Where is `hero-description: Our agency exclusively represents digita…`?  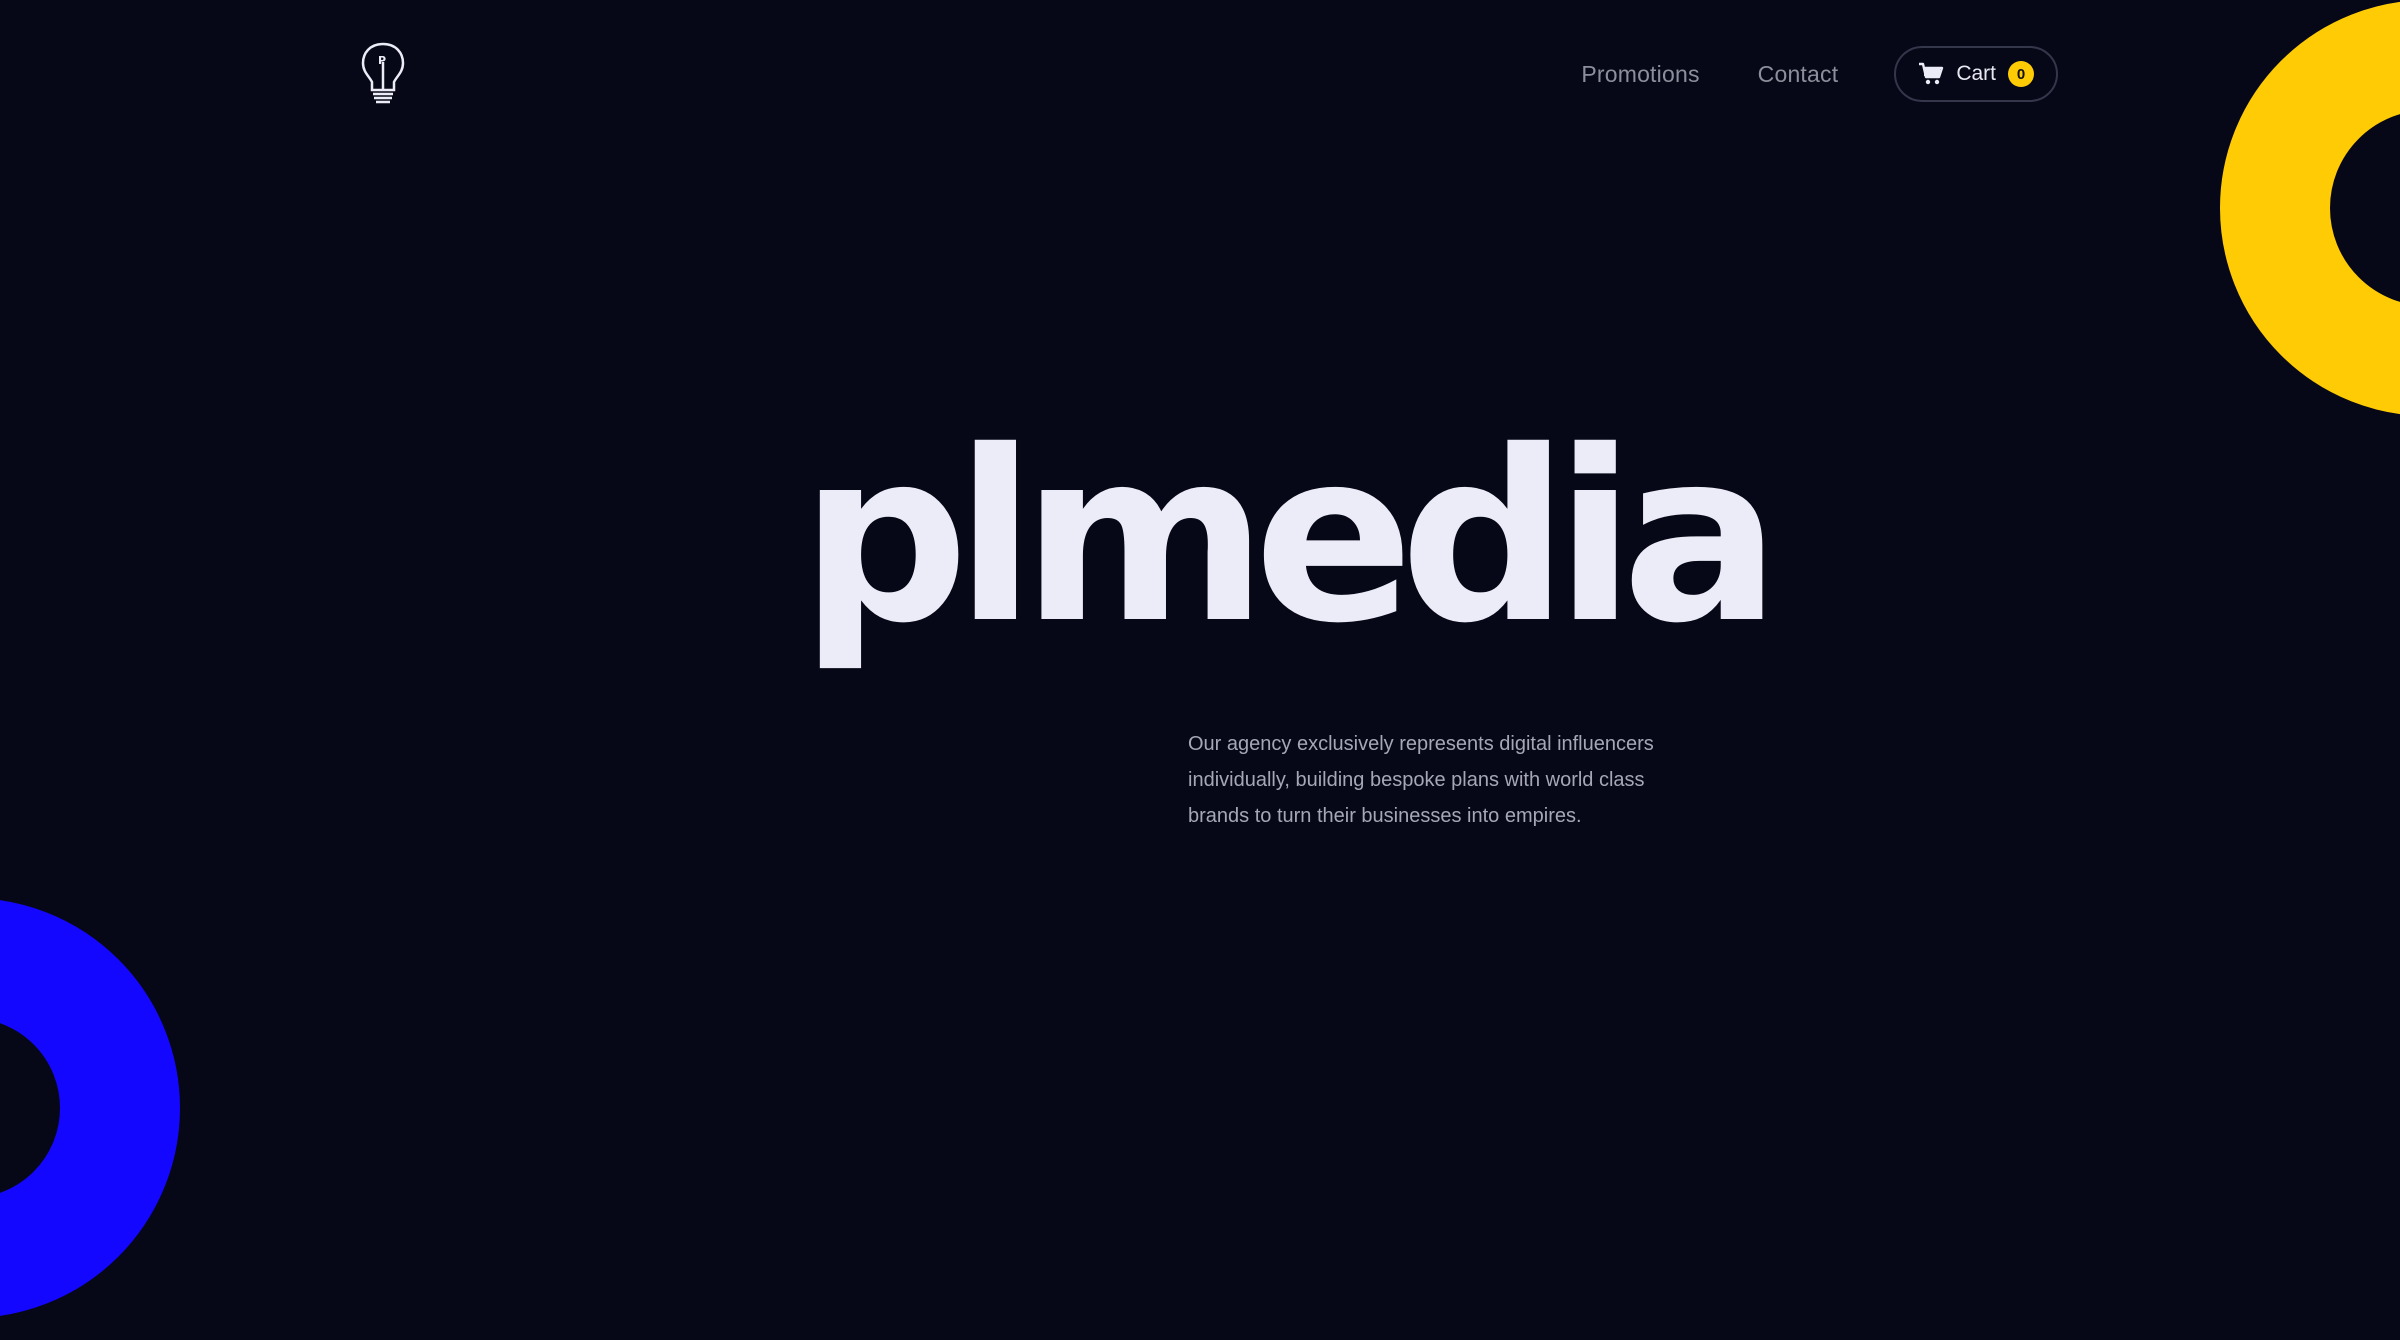 hero-description: Our agency exclusively represents digita… is located at coordinates (1421, 780).